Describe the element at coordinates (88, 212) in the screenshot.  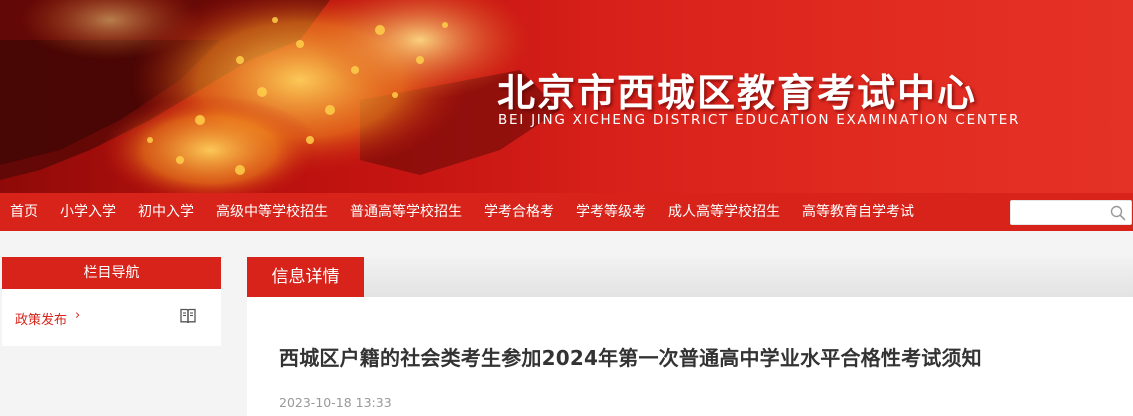
I see `nav-item-primary-school: 小学入学` at that location.